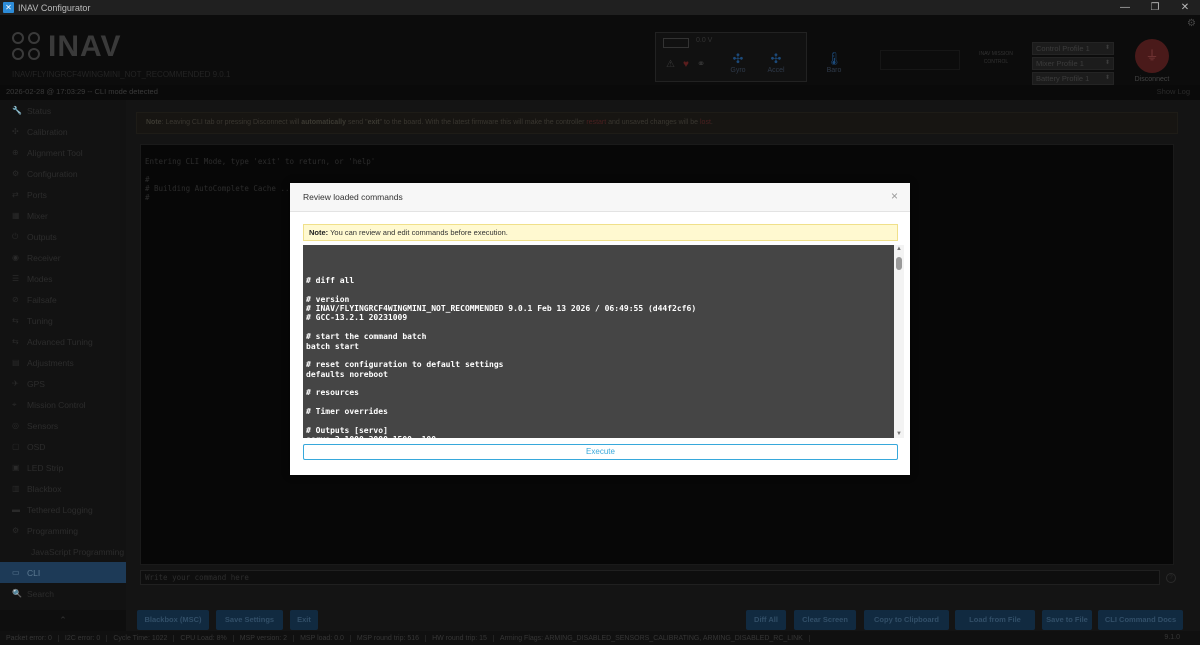 This screenshot has width=1200, height=645. What do you see at coordinates (15, 341) in the screenshot?
I see `advanced-tuning-icon: ⇆` at bounding box center [15, 341].